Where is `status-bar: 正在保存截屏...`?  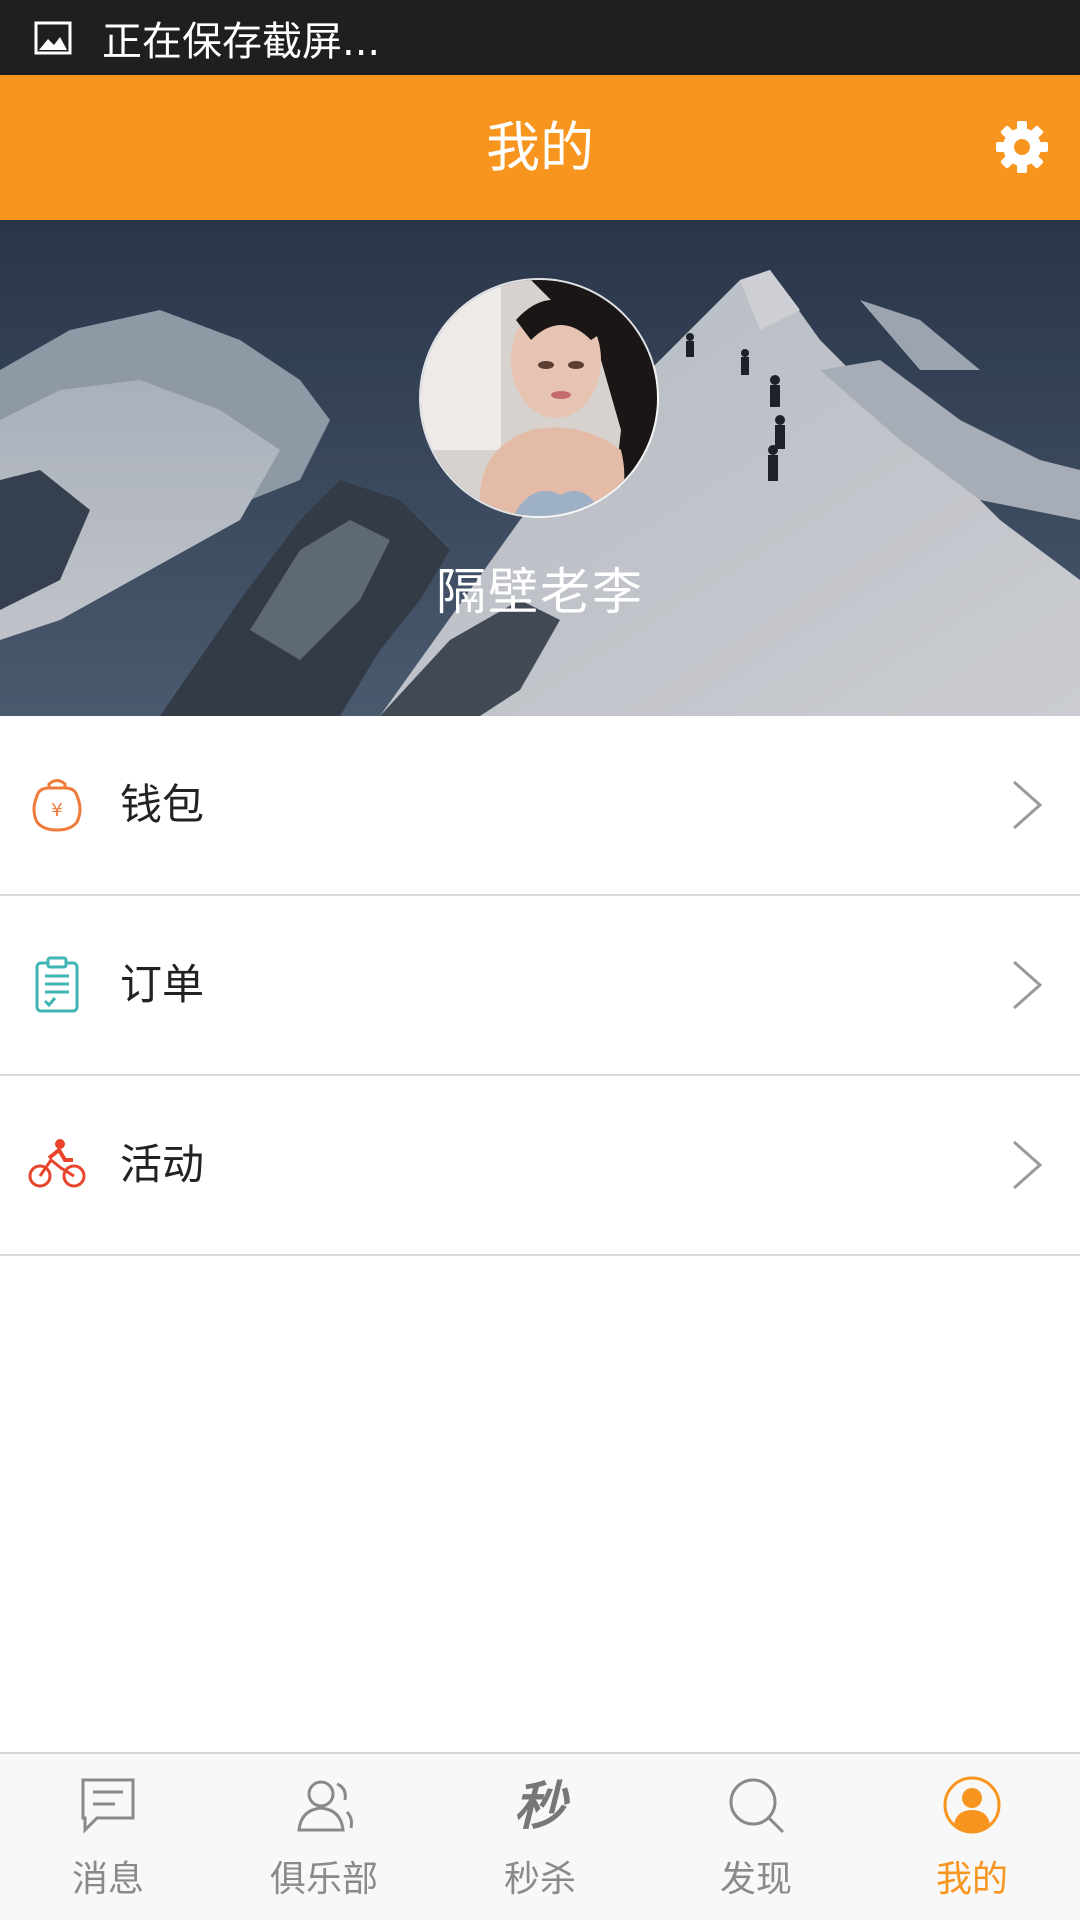
status-bar: 正在保存截屏... is located at coordinates (540, 37).